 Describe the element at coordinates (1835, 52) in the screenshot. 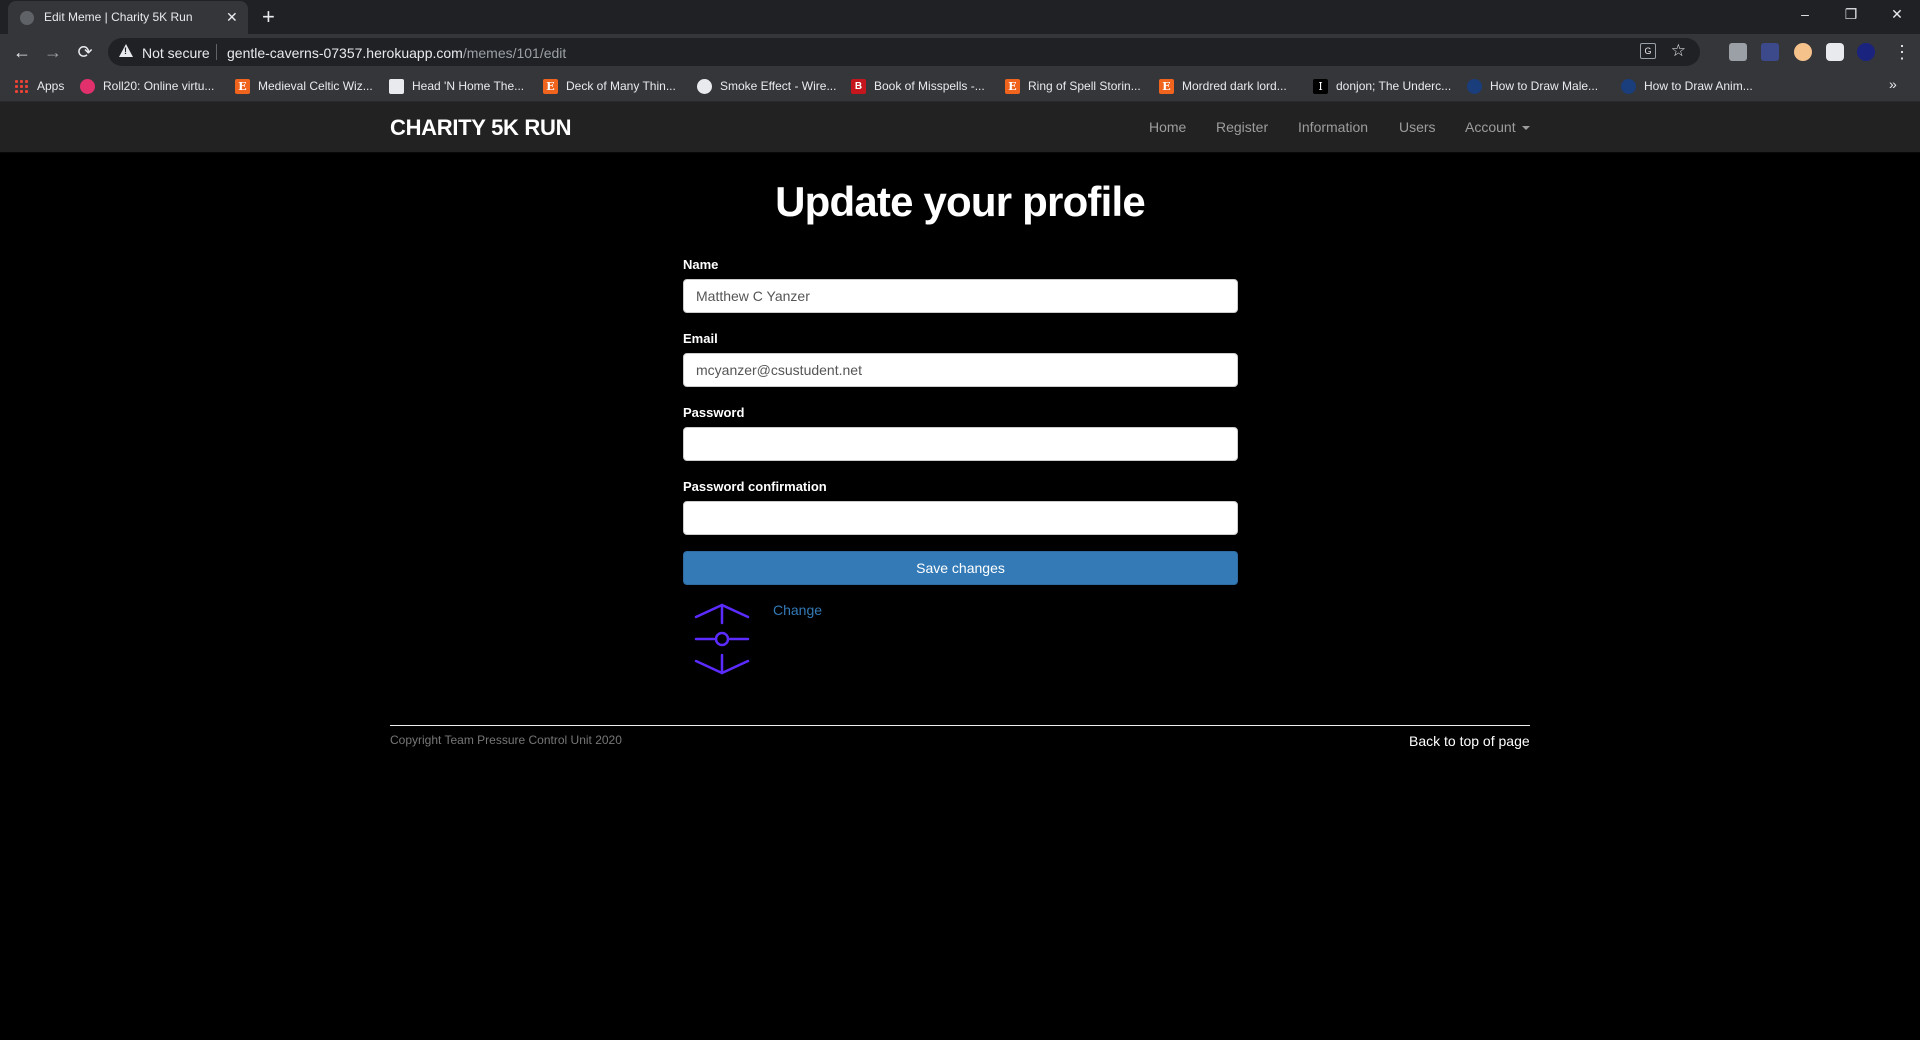

I see `puzzle-icon` at that location.